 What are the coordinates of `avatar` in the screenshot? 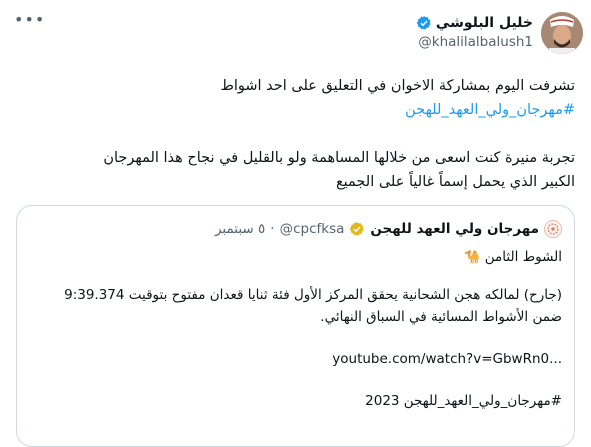 It's located at (562, 33).